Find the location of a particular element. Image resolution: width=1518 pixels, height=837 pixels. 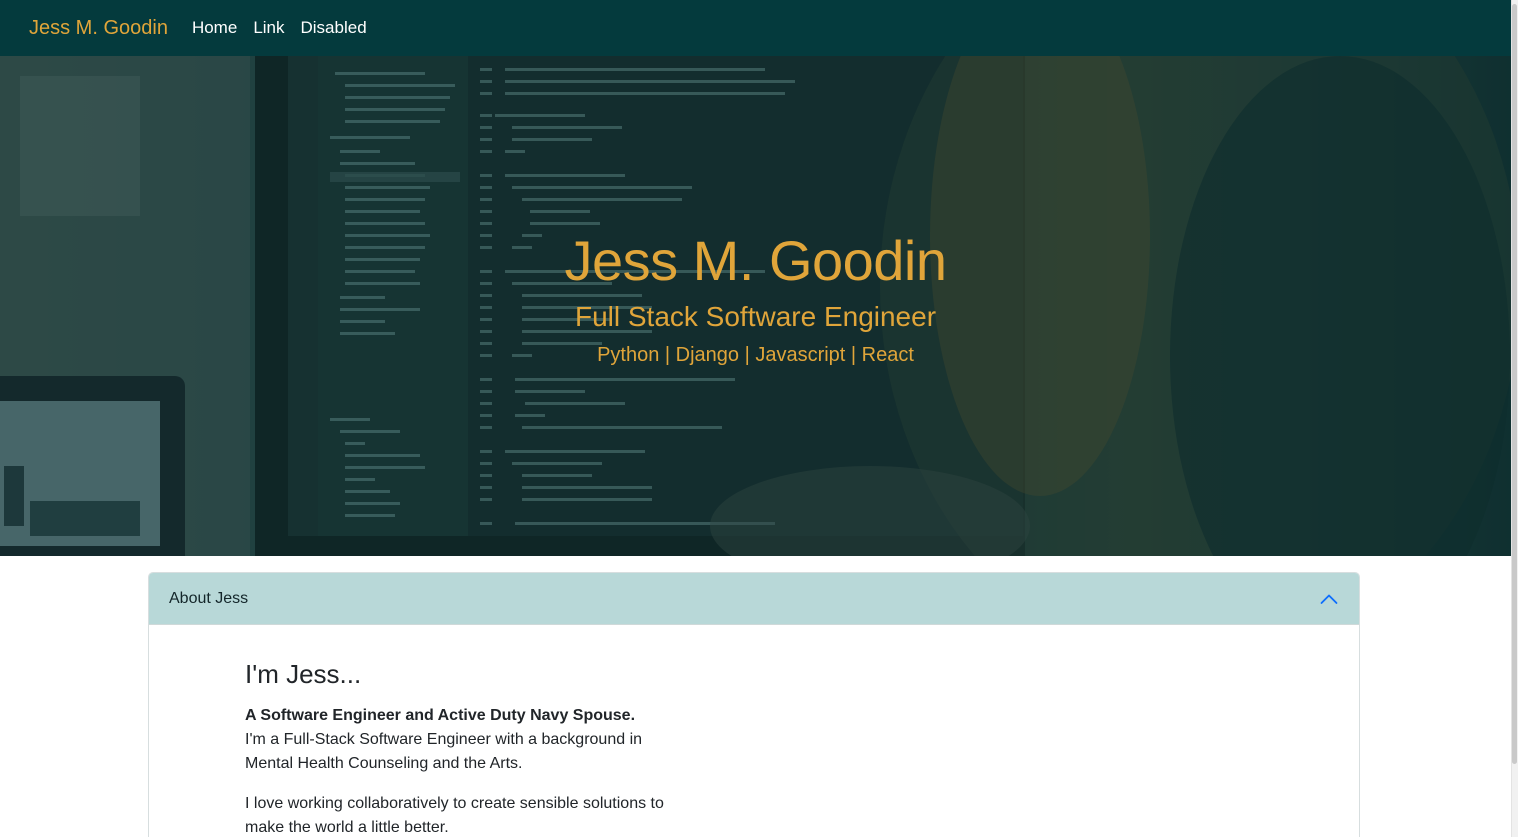

hero-skills: Python | Django | Javascript | React is located at coordinates (755, 355).